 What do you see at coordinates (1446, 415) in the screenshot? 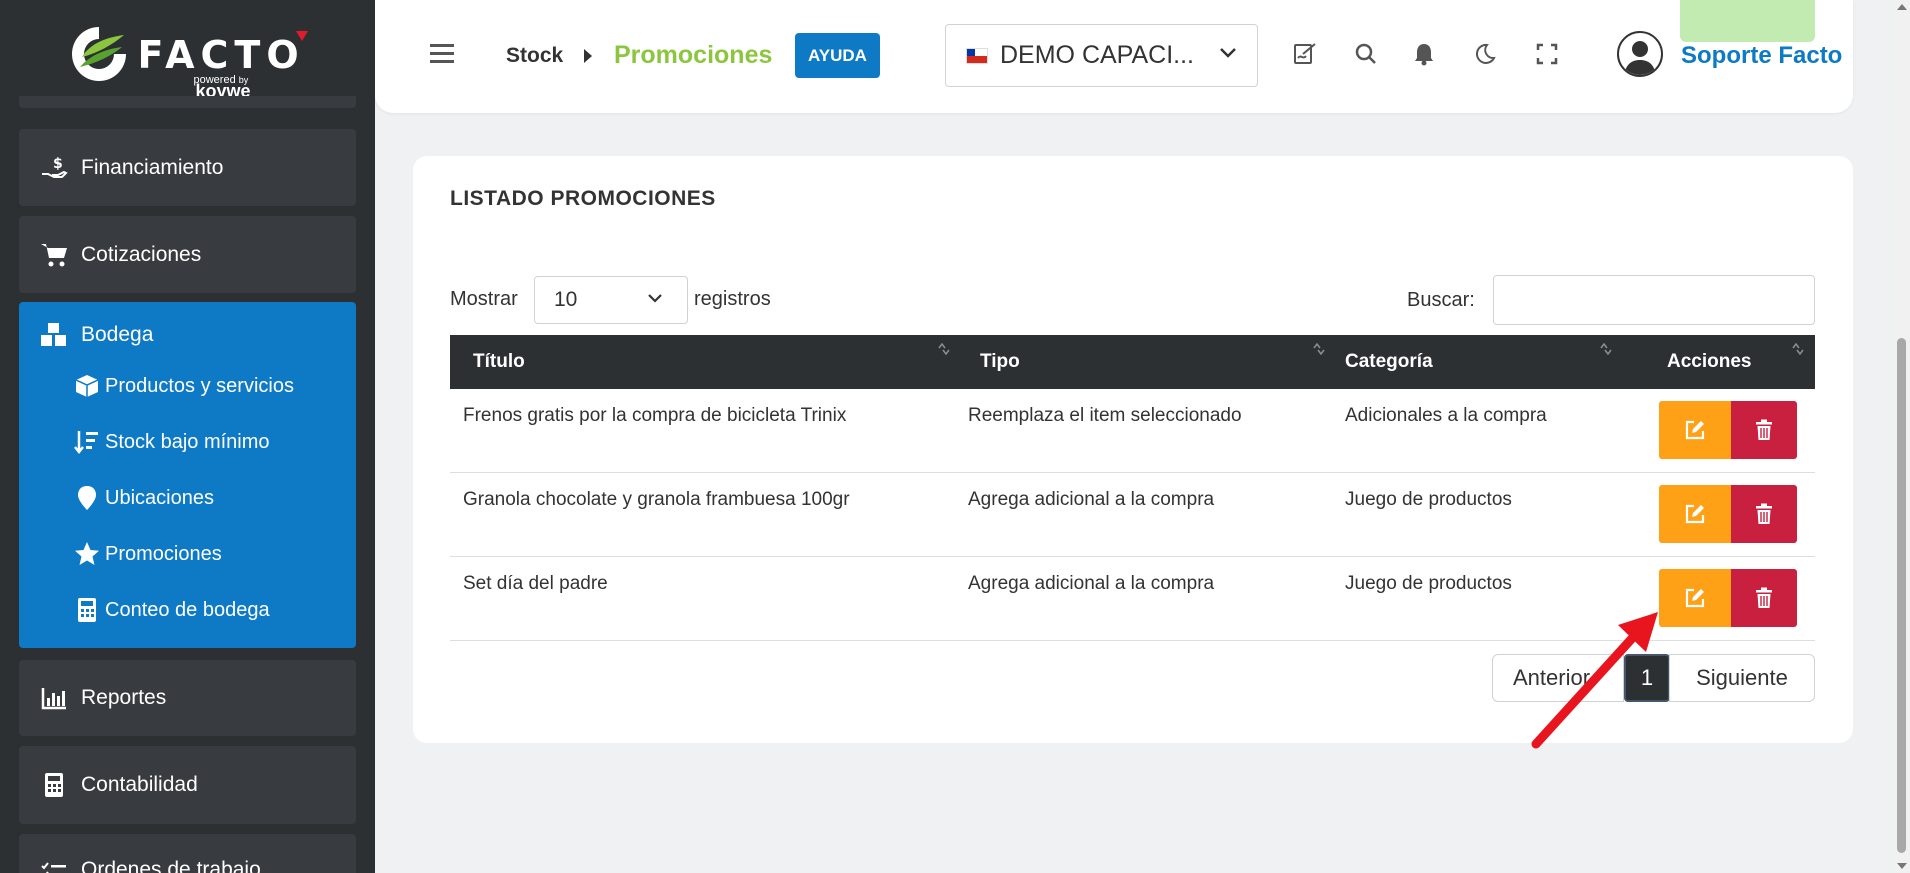
I see `cell-categoria: Adicionales a la compra` at bounding box center [1446, 415].